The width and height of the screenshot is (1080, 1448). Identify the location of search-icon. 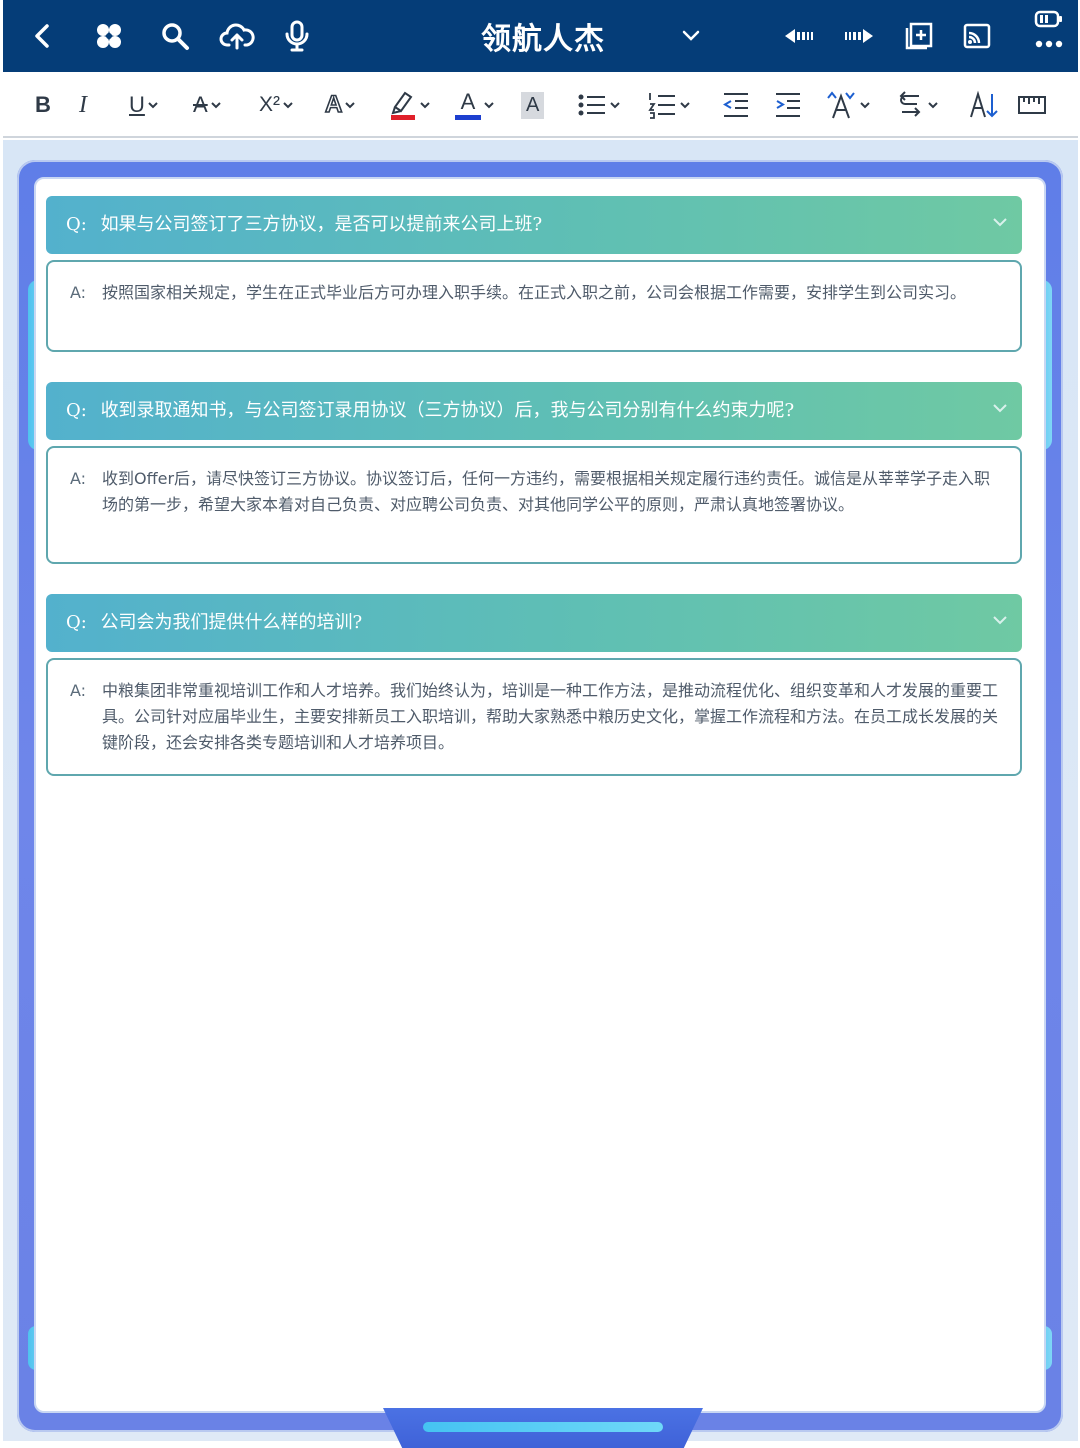
(175, 36).